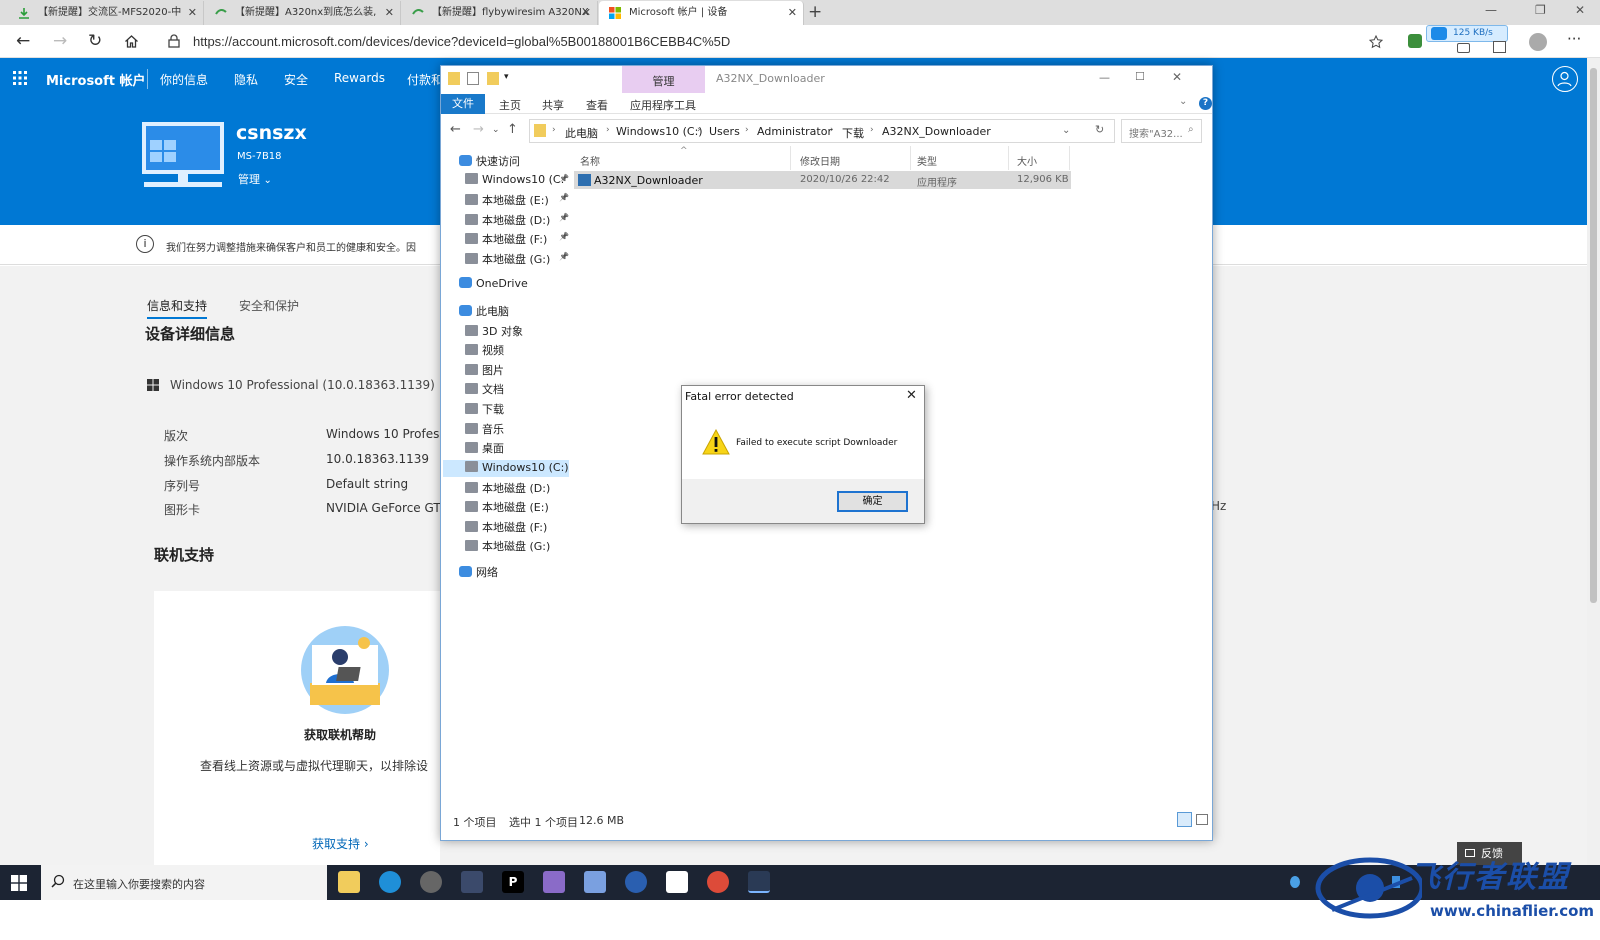 This screenshot has width=1600, height=940. What do you see at coordinates (1540, 10) in the screenshot?
I see `restore-button: ❐` at bounding box center [1540, 10].